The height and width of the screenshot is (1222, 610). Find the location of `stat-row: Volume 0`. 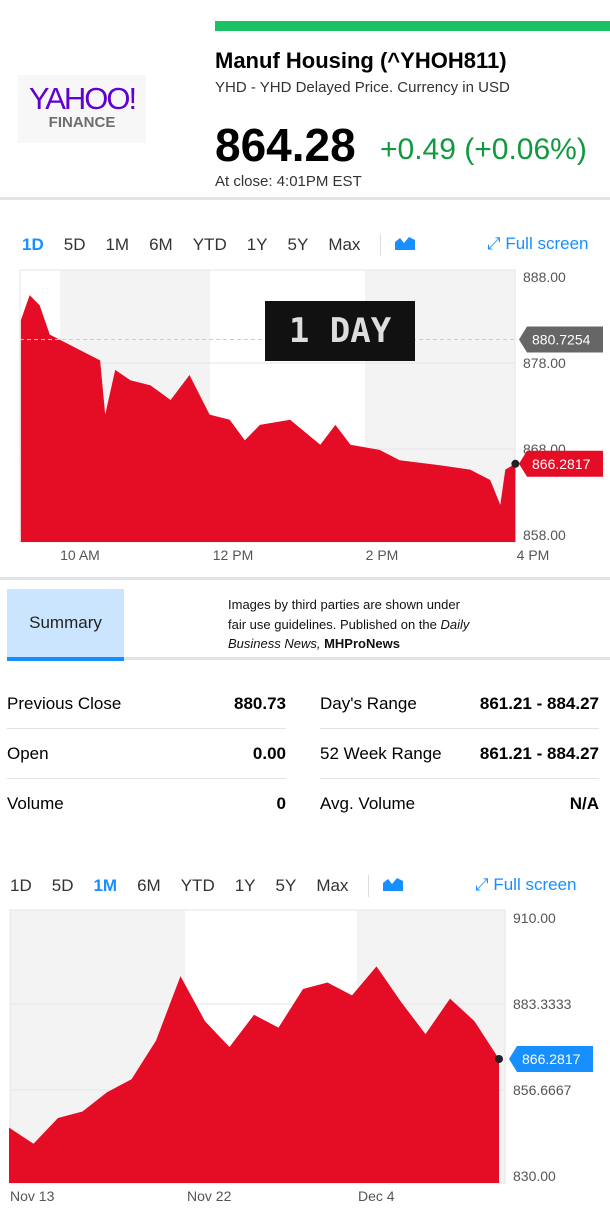

stat-row: Volume 0 is located at coordinates (146, 804).